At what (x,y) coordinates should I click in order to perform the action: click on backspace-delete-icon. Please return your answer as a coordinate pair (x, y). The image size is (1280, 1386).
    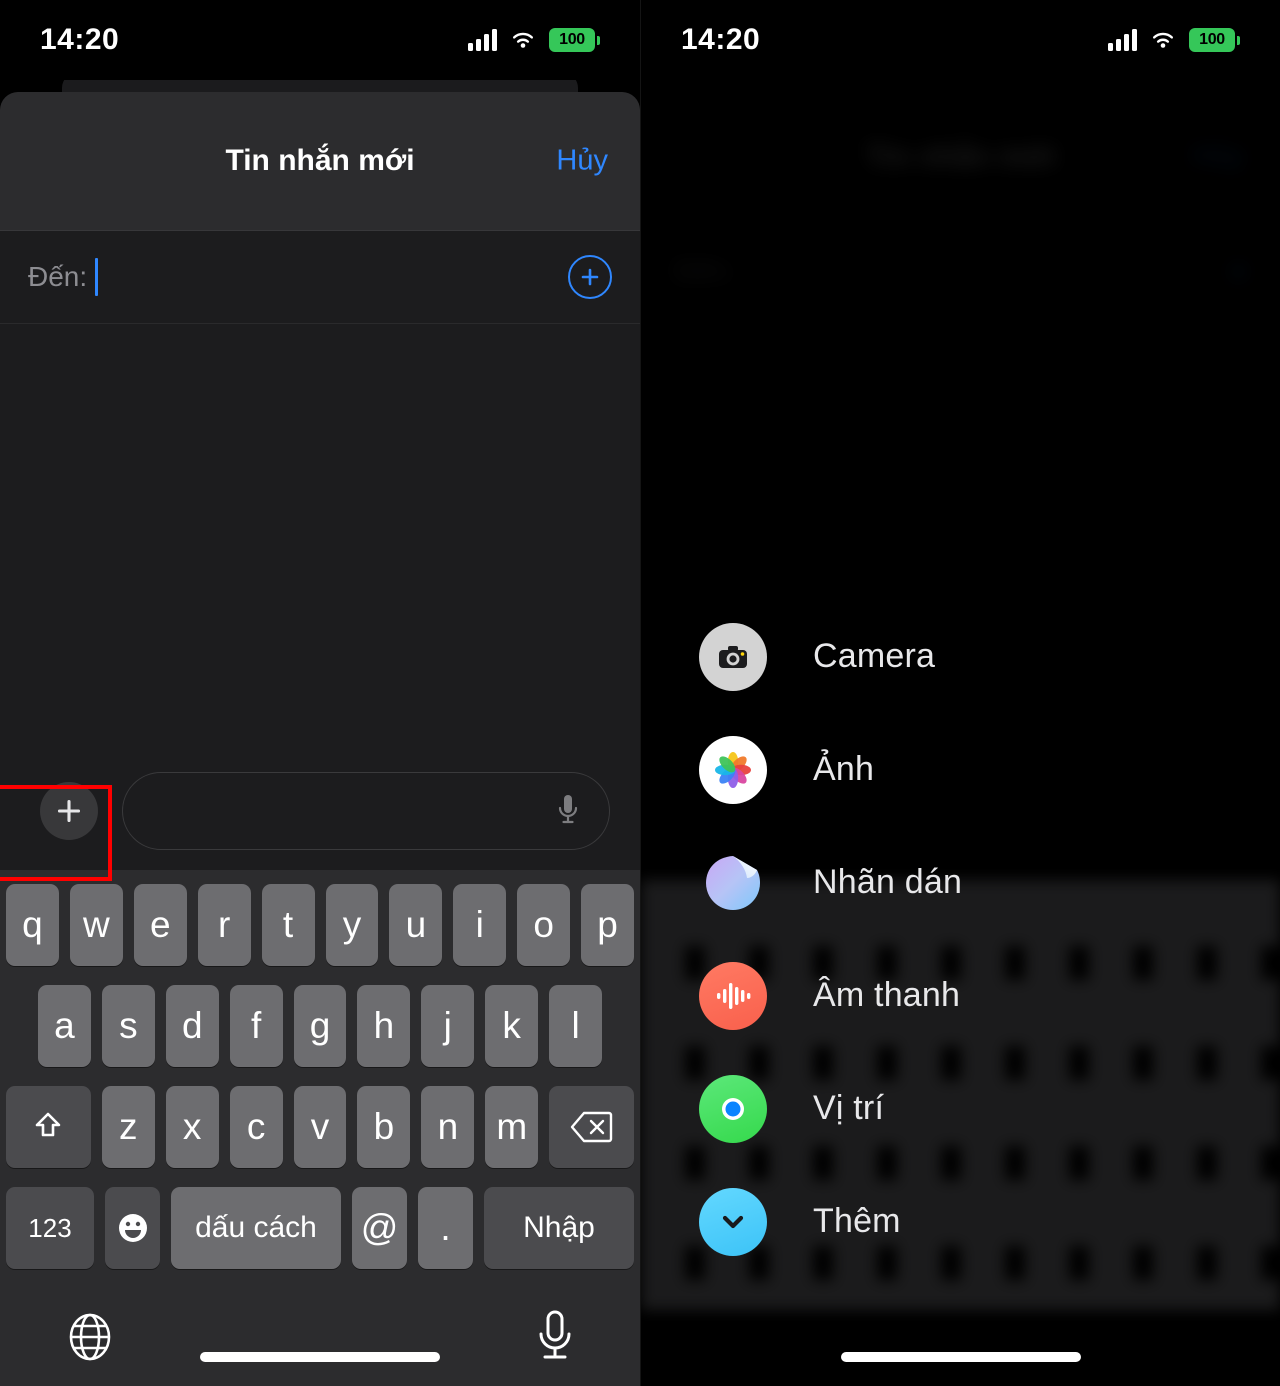
    Looking at the image, I should click on (591, 1127).